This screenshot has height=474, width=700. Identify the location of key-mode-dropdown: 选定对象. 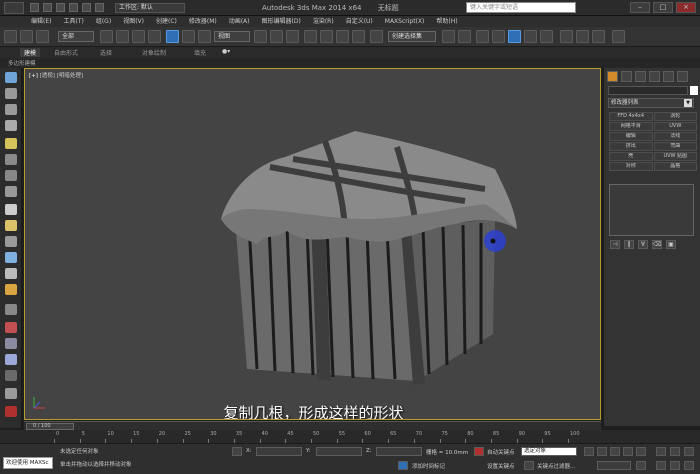
(549, 451).